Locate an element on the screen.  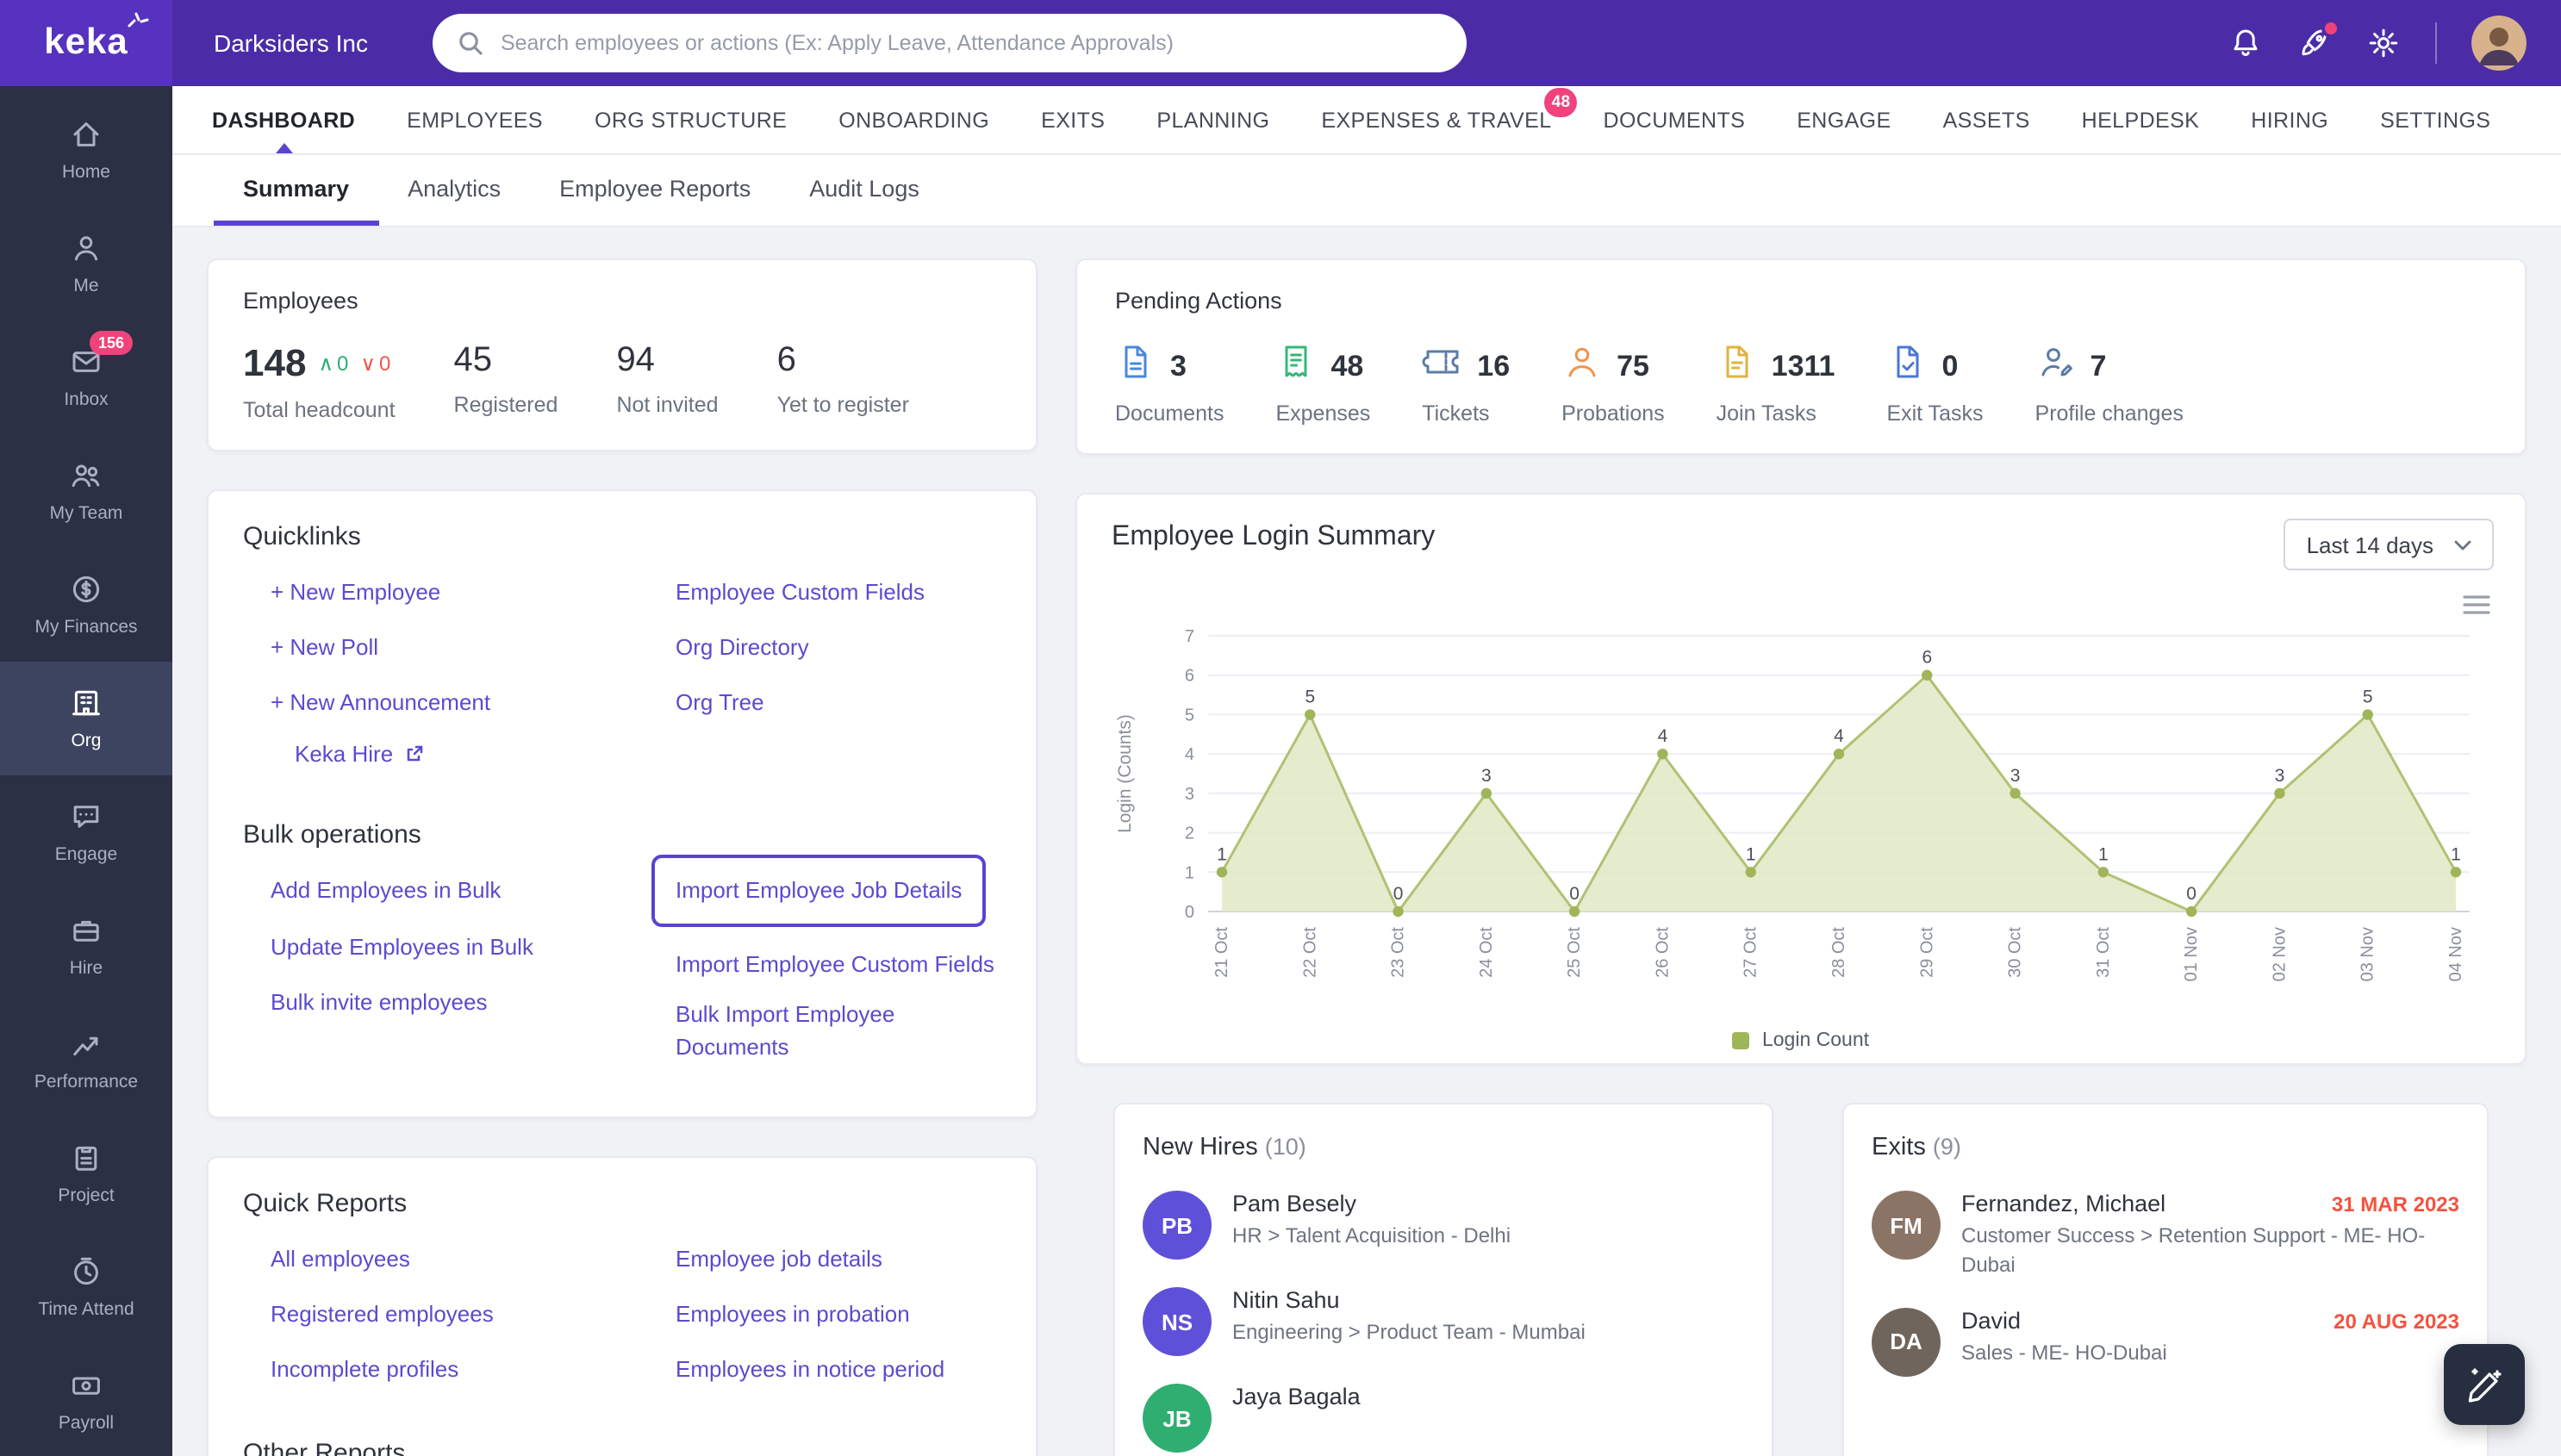
avatar: DA is located at coordinates (1906, 1342).